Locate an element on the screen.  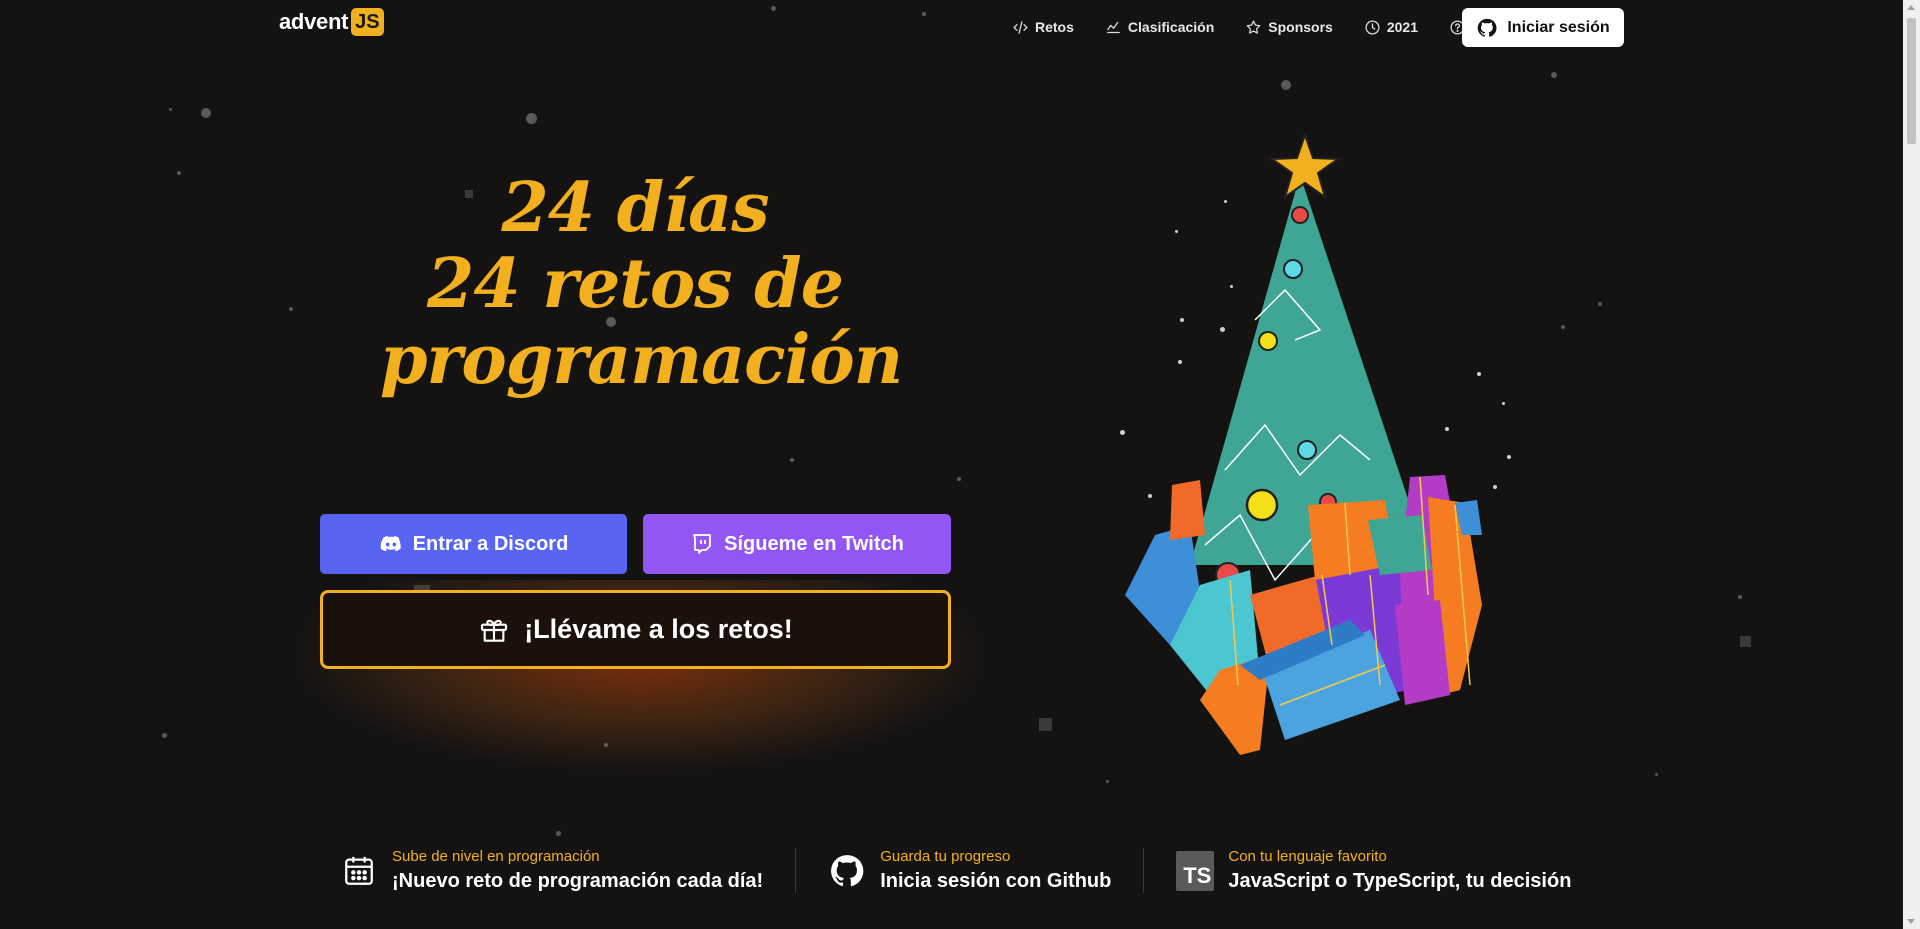
feature-text: JavaScript o TypeScript, tu decisión is located at coordinates (1400, 881).